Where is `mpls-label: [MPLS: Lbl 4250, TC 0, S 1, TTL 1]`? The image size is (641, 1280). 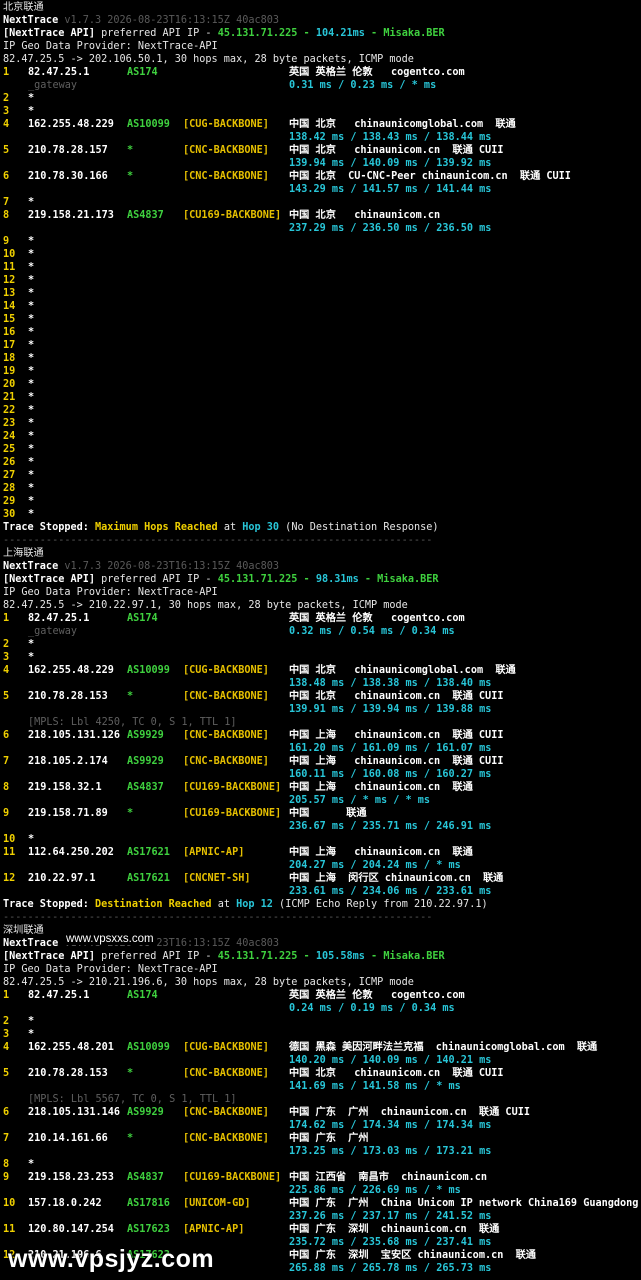 mpls-label: [MPLS: Lbl 4250, TC 0, S 1, TTL 1] is located at coordinates (132, 722).